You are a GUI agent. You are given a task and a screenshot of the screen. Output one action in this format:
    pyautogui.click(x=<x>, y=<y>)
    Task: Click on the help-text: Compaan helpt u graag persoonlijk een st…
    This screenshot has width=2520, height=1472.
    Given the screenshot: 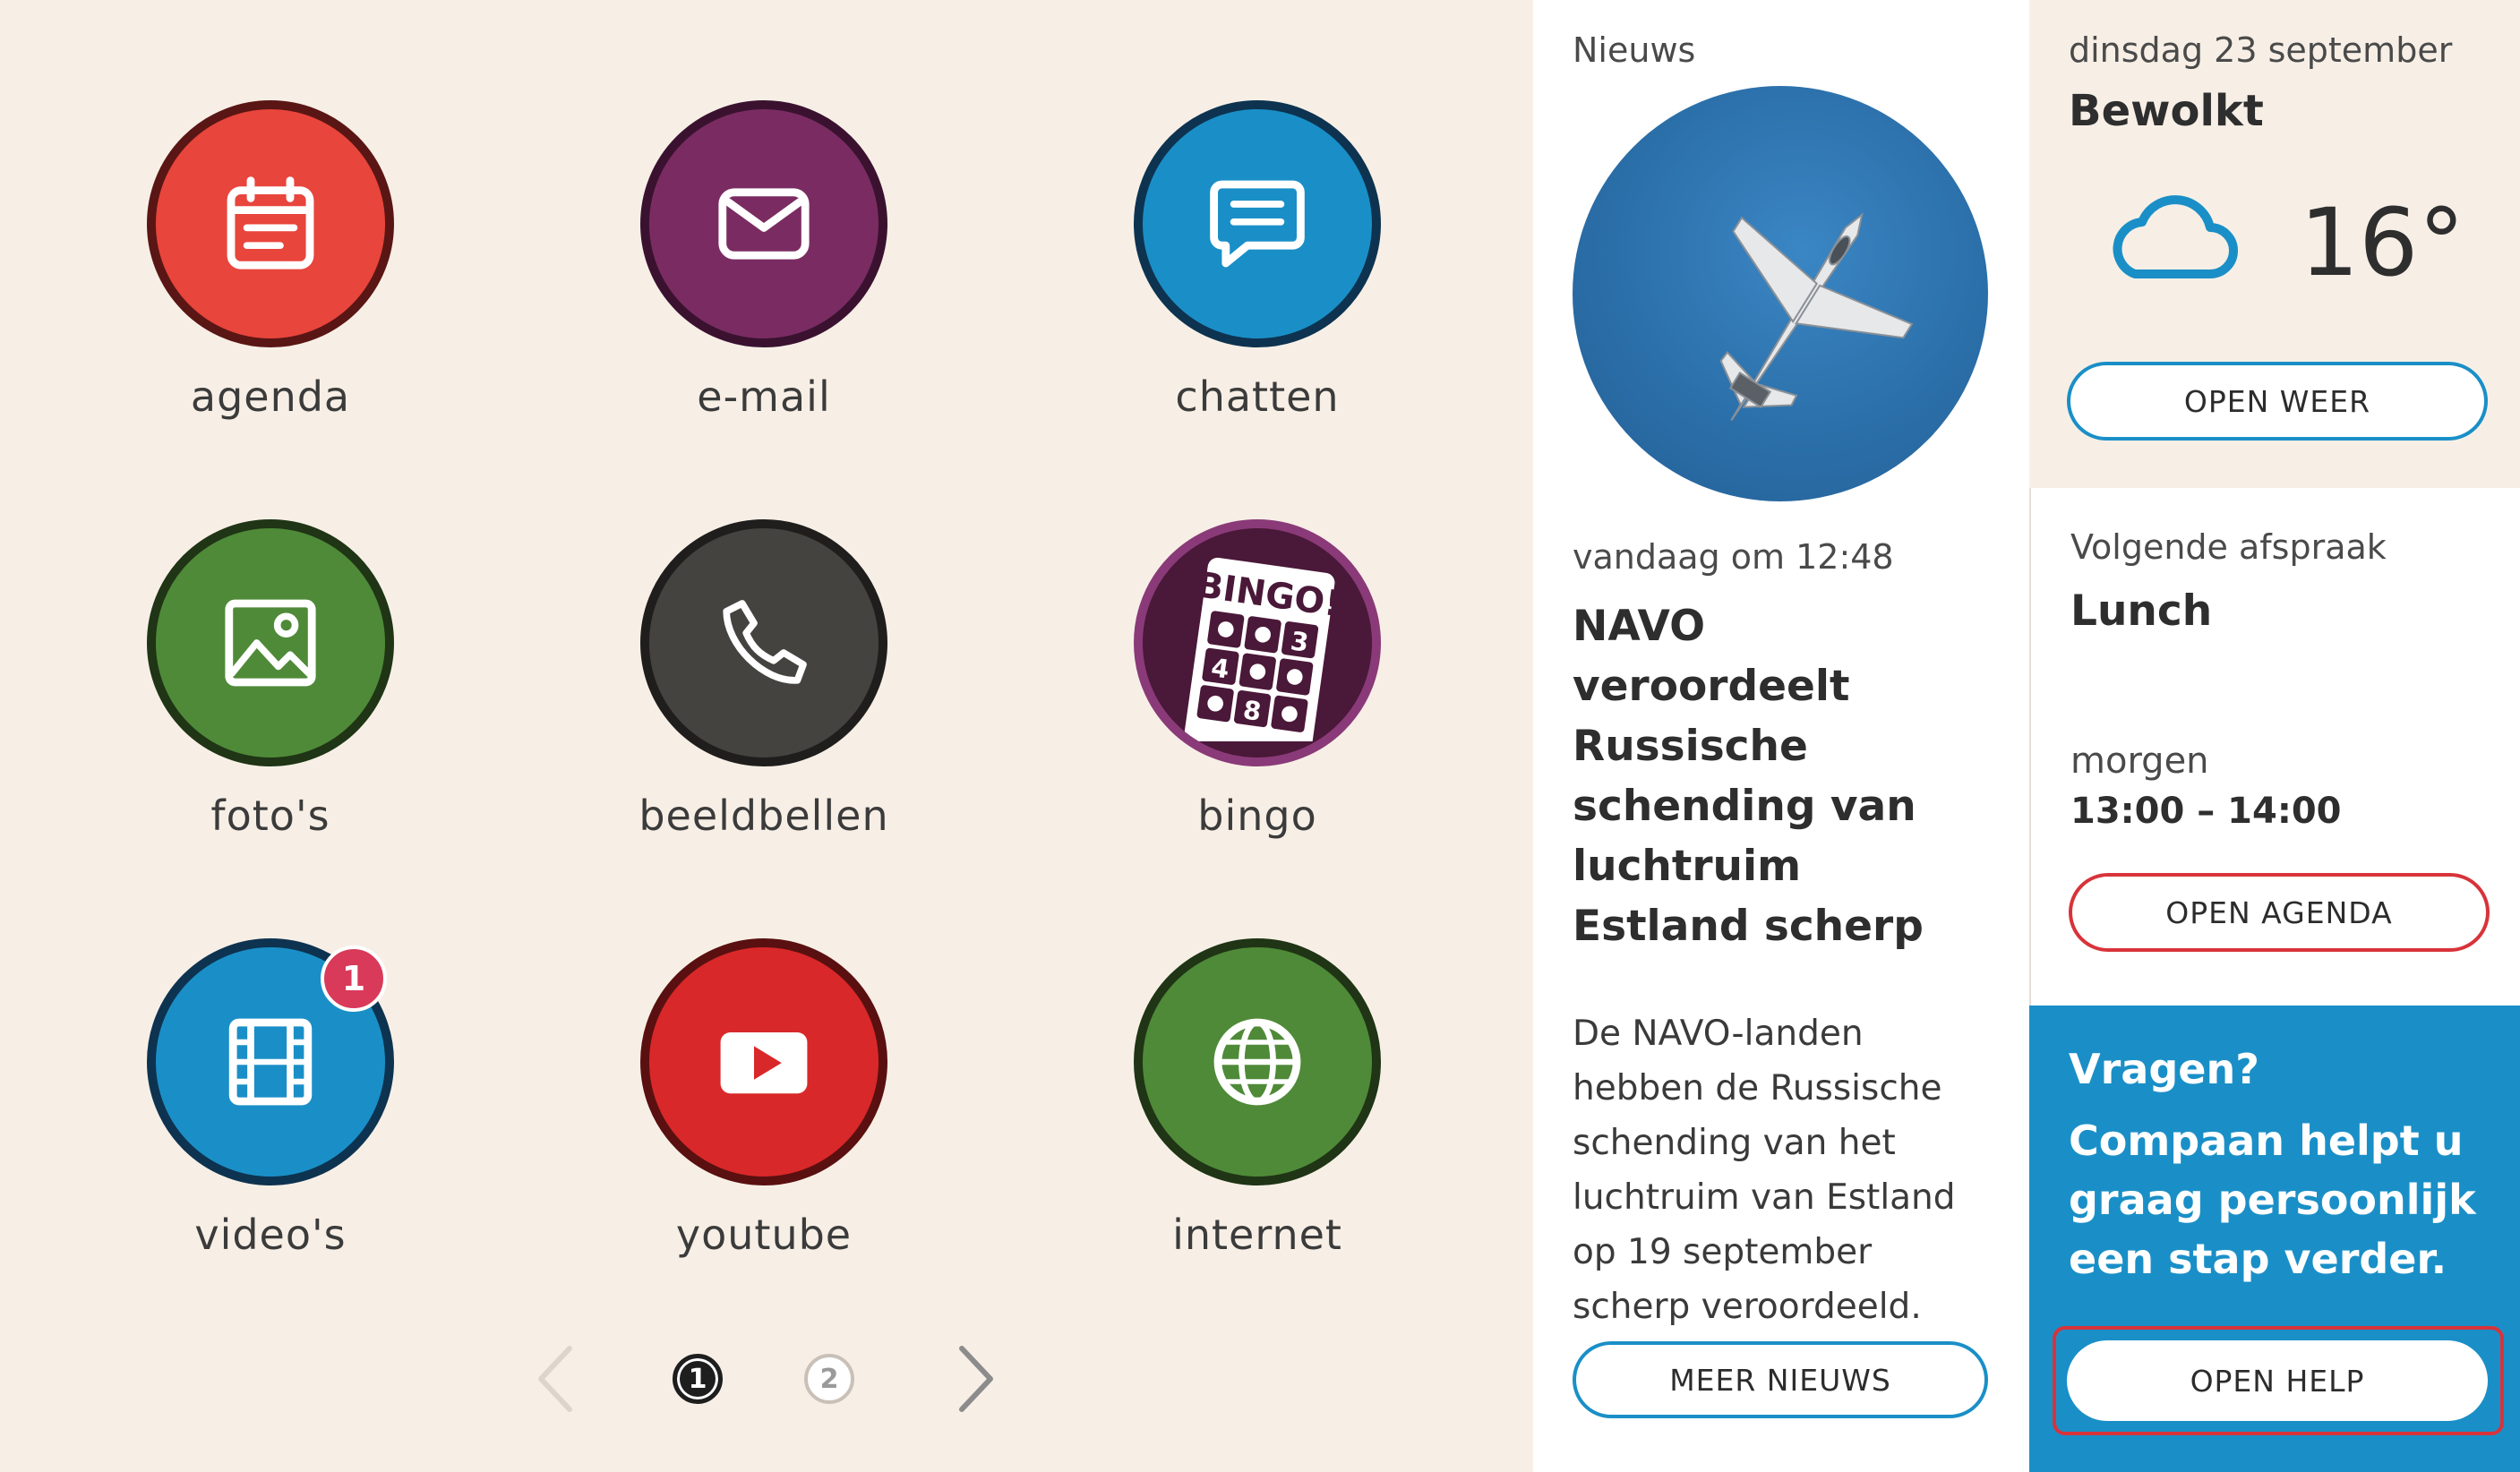 What is the action you would take?
    pyautogui.click(x=2272, y=1200)
    